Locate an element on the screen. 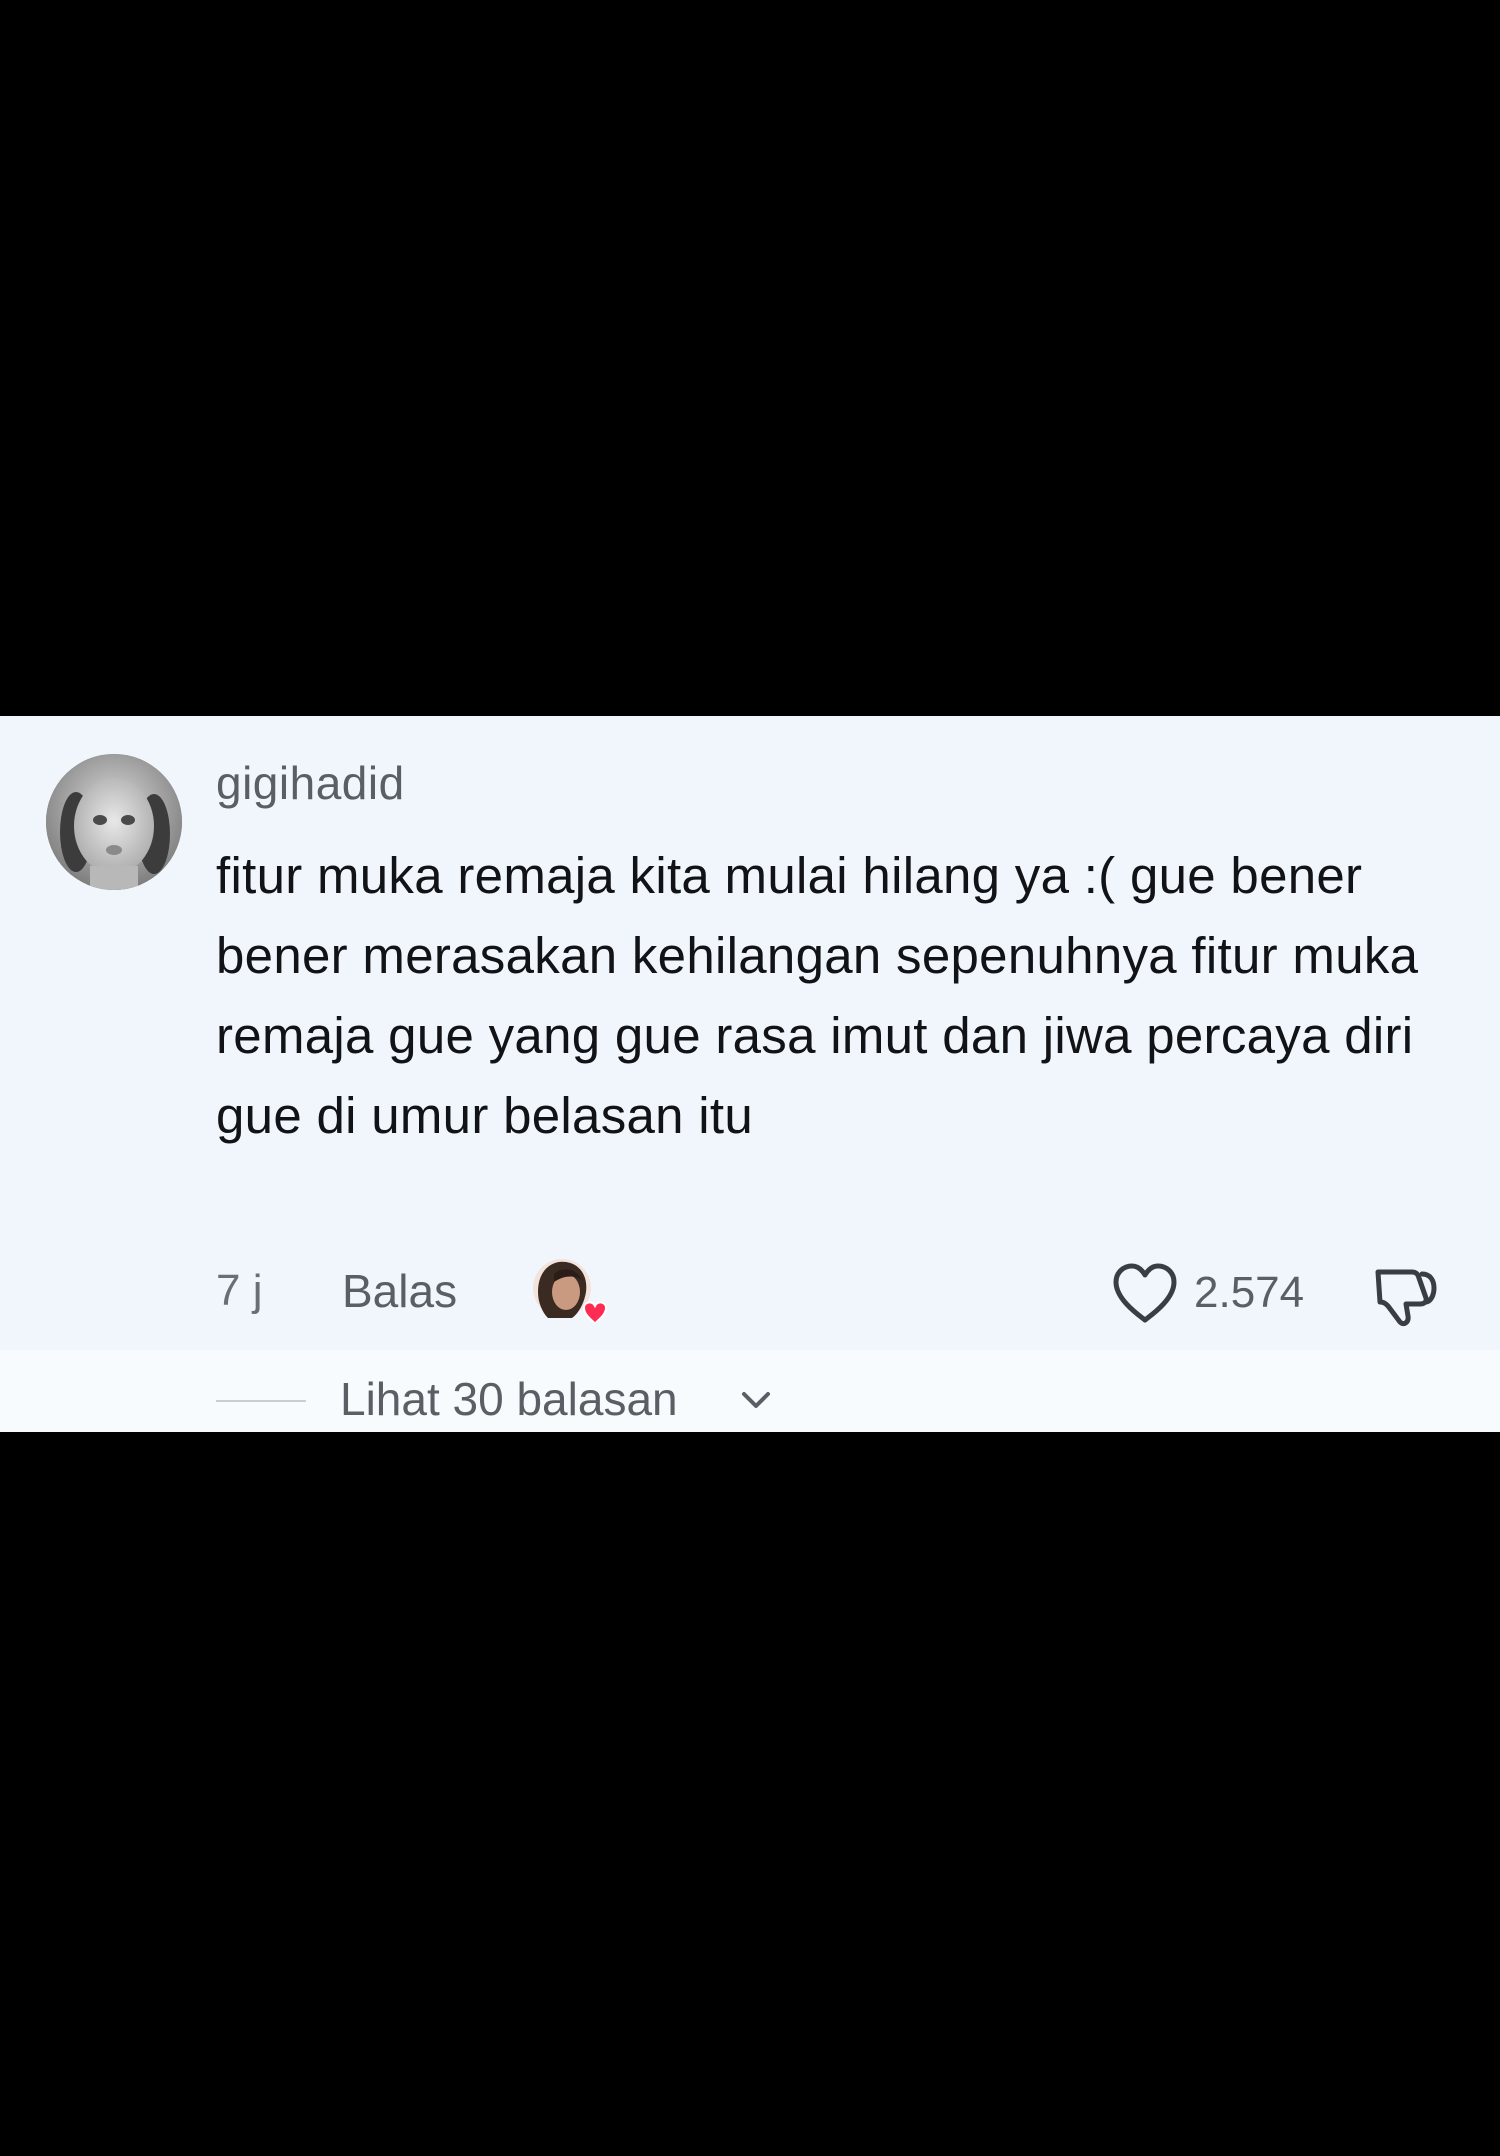 This screenshot has height=2156, width=1500. like-count: 2.574 is located at coordinates (1249, 1292).